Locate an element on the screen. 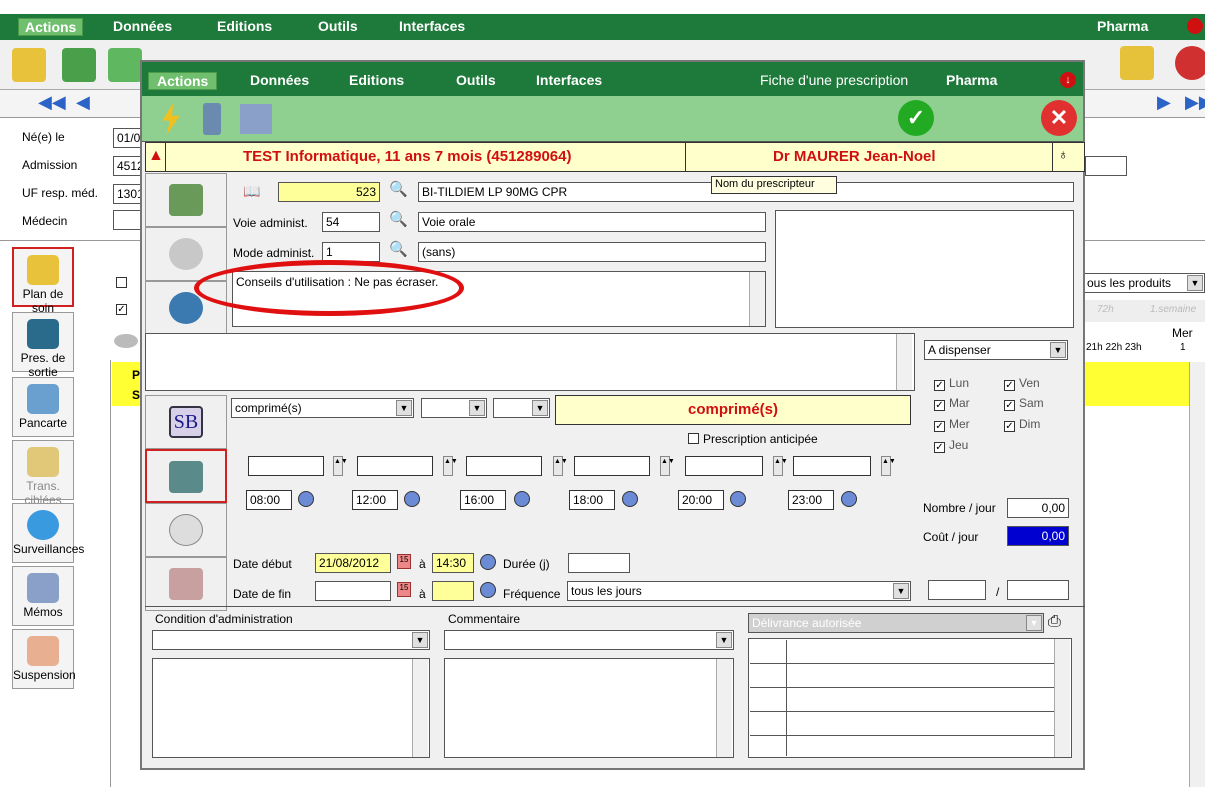 Image resolution: width=1205 pixels, height=787 pixels. voie-value-field: Voie orale is located at coordinates (592, 222).